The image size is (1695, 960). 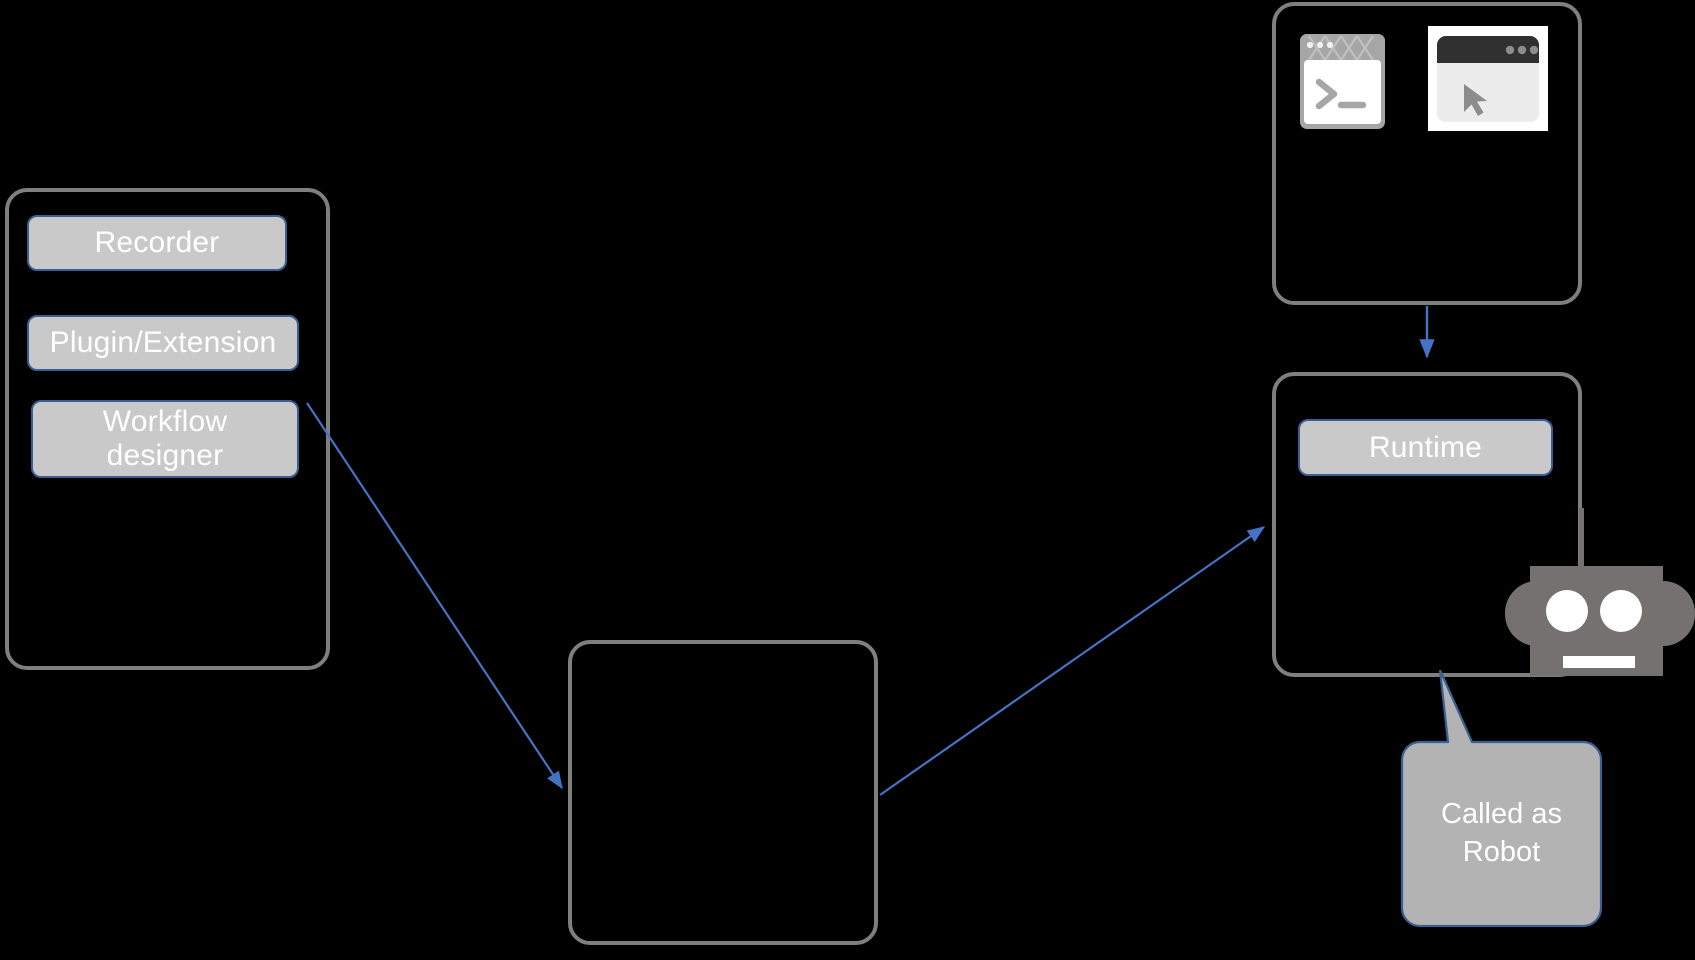 I want to click on callout-called-as-robot: Called as Robot, so click(x=1492, y=800).